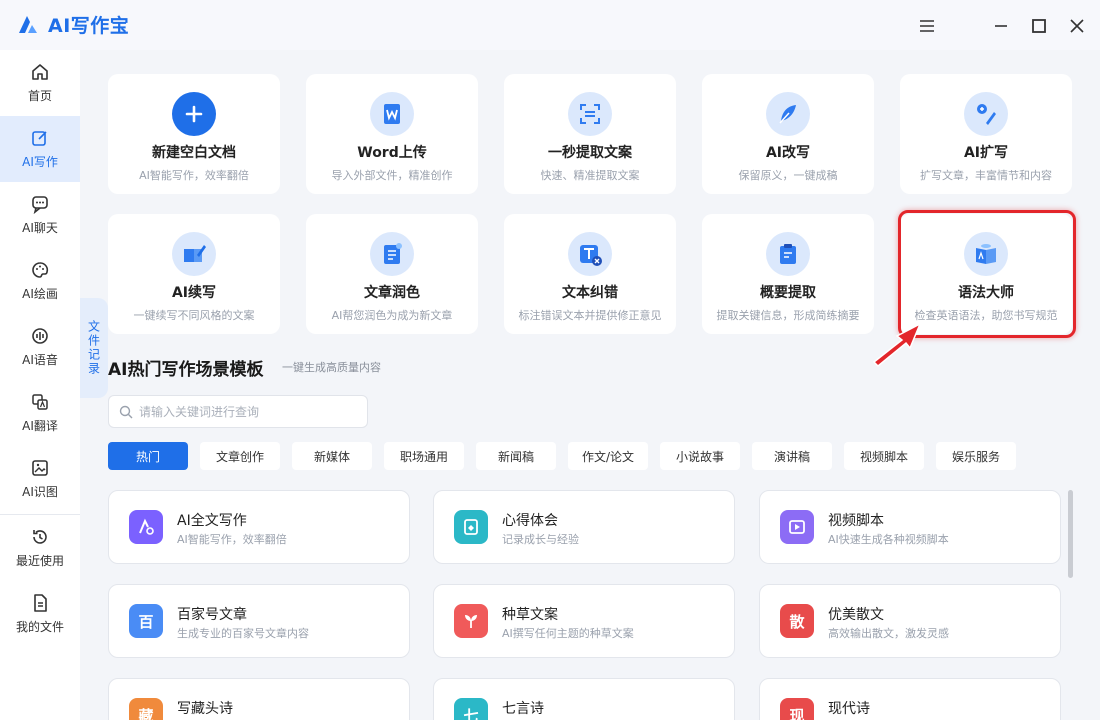  Describe the element at coordinates (212, 521) in the screenshot. I see `template-title: AI全文写作` at that location.